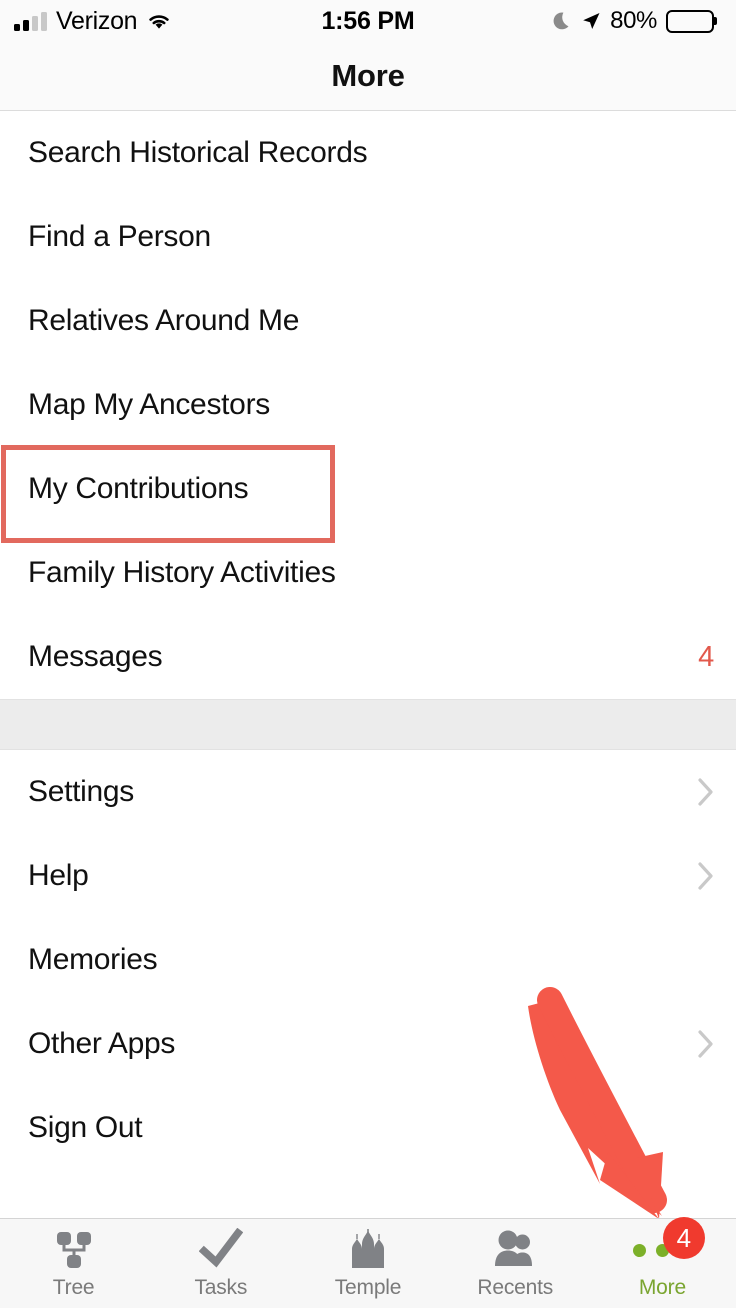 Image resolution: width=736 pixels, height=1308 pixels. I want to click on tab-recents: Recents, so click(515, 1263).